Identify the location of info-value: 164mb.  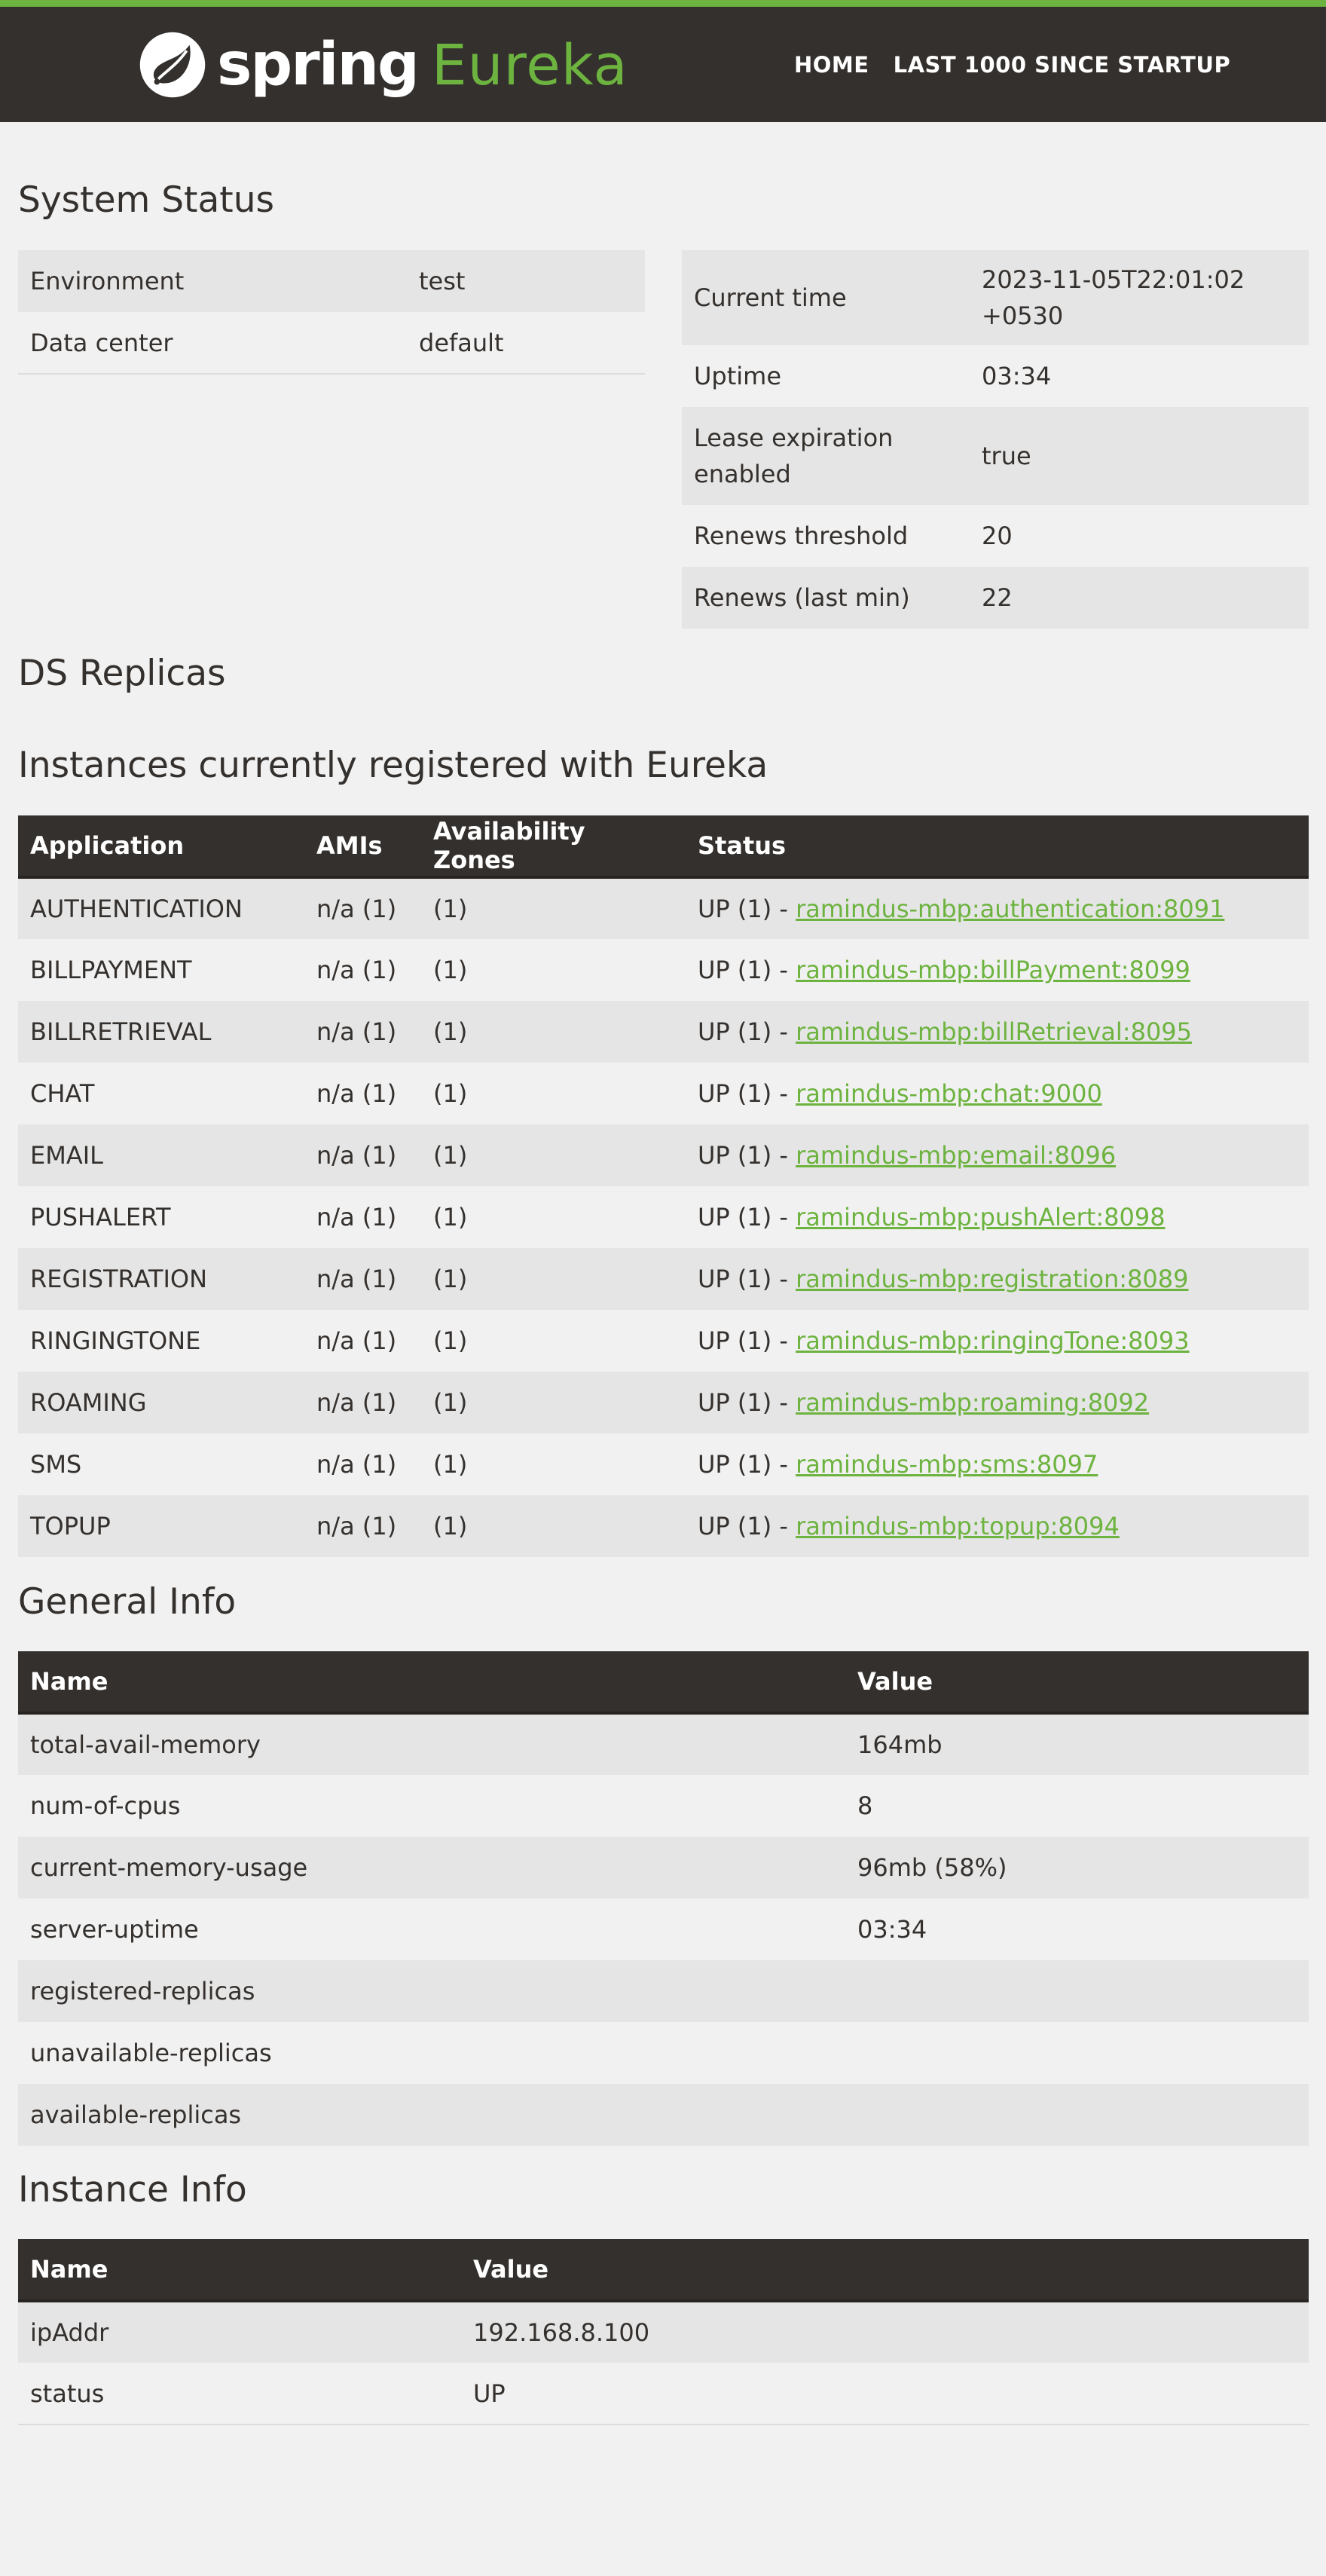
(900, 1744).